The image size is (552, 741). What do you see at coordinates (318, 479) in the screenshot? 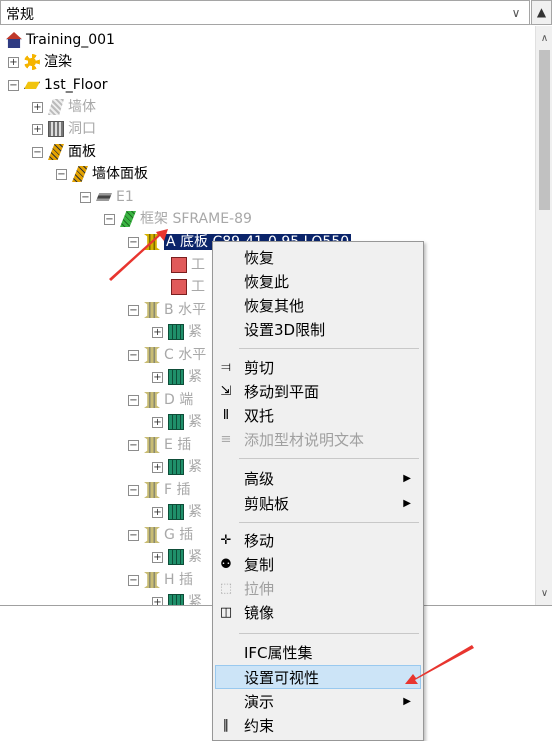
I see `menu-item-advanced: 高级 ▶` at bounding box center [318, 479].